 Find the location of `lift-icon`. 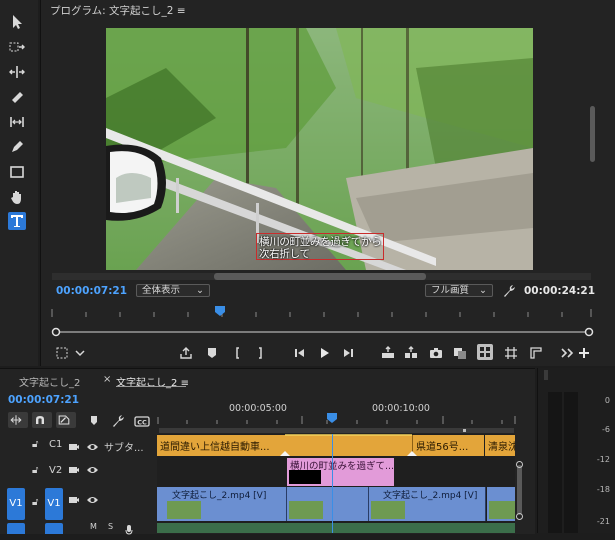

lift-icon is located at coordinates (388, 353).